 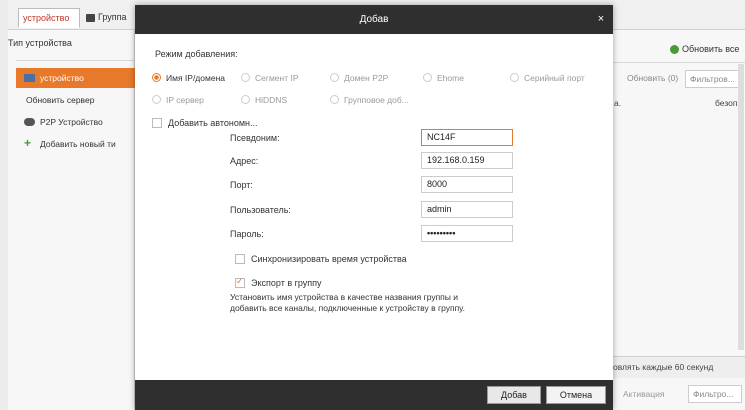 I want to click on nav-item-device: устройство, so click(x=75, y=78).